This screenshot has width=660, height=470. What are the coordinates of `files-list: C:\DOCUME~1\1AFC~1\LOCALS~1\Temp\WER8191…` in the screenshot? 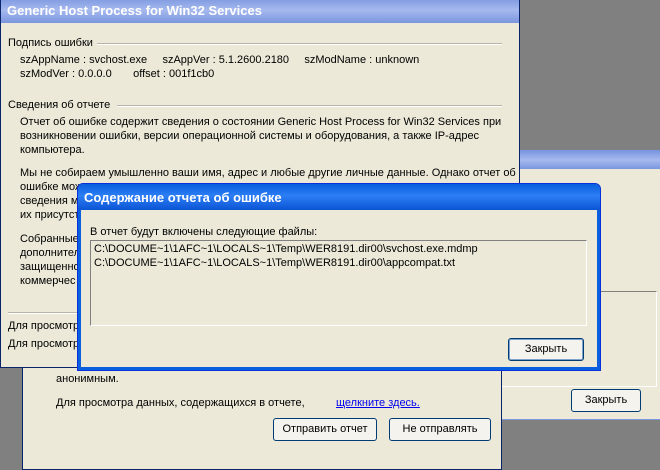 It's located at (338, 283).